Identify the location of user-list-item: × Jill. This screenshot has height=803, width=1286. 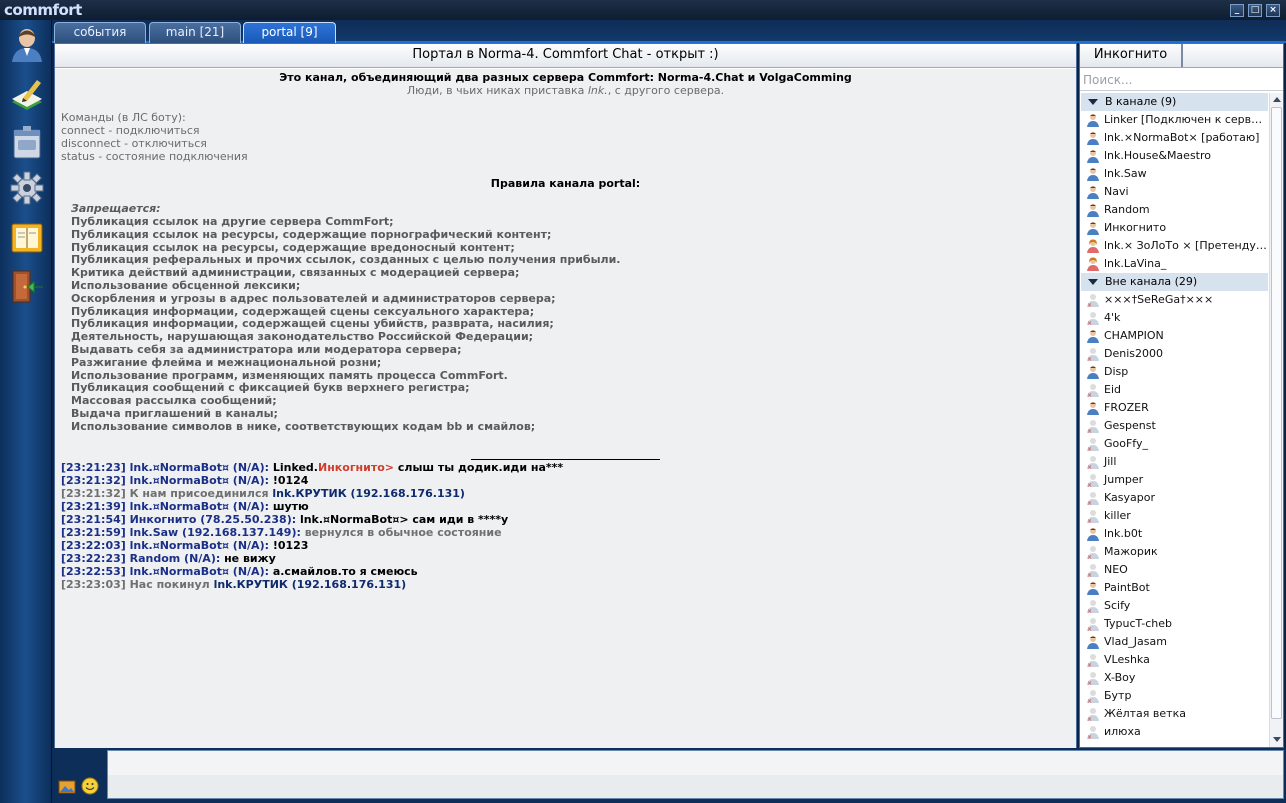
(1174, 462).